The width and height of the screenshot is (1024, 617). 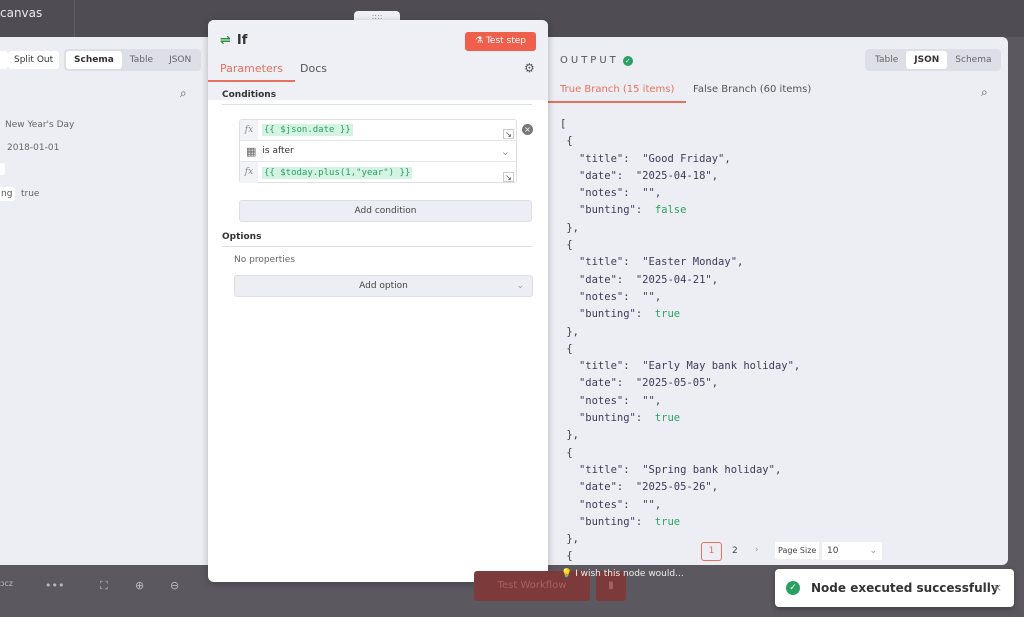 What do you see at coordinates (249, 172) in the screenshot?
I see `fx-icon: fx` at bounding box center [249, 172].